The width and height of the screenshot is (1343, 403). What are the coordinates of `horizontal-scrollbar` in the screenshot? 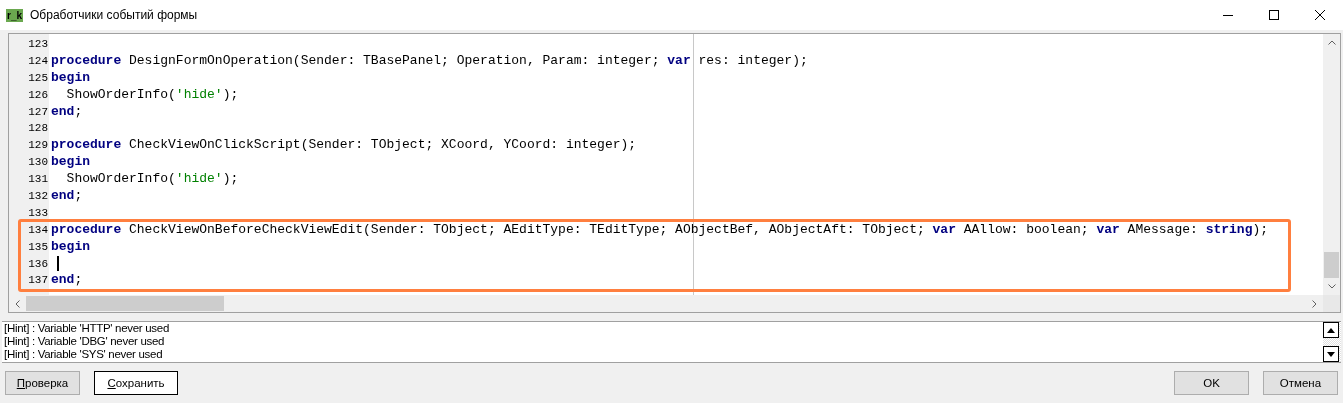 It's located at (666, 303).